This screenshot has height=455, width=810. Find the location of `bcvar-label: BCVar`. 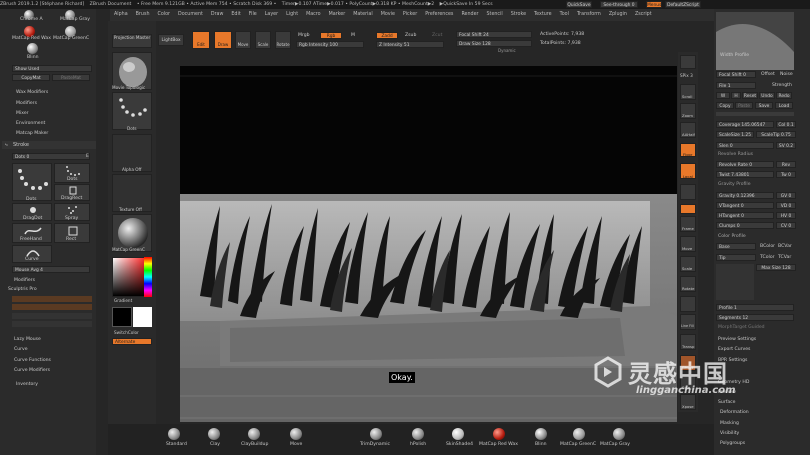

bcvar-label: BCVar is located at coordinates (785, 246).